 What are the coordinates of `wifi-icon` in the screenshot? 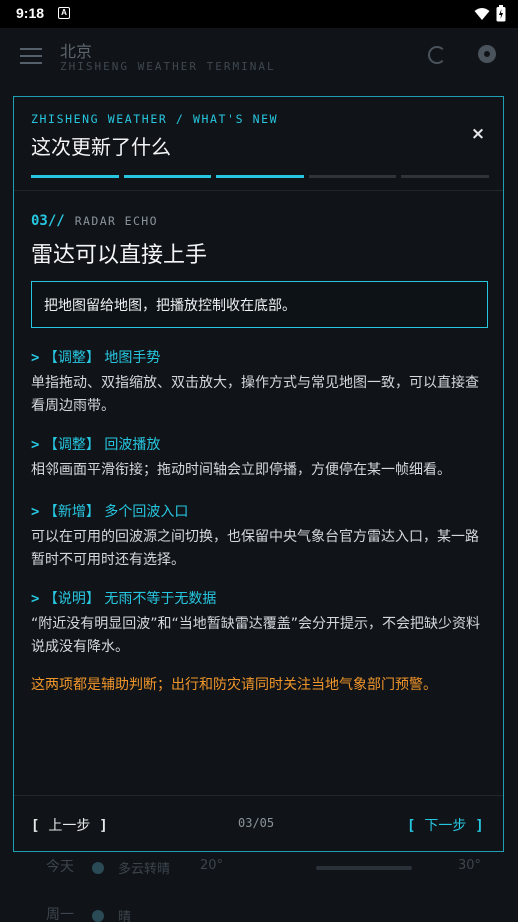 It's located at (482, 13).